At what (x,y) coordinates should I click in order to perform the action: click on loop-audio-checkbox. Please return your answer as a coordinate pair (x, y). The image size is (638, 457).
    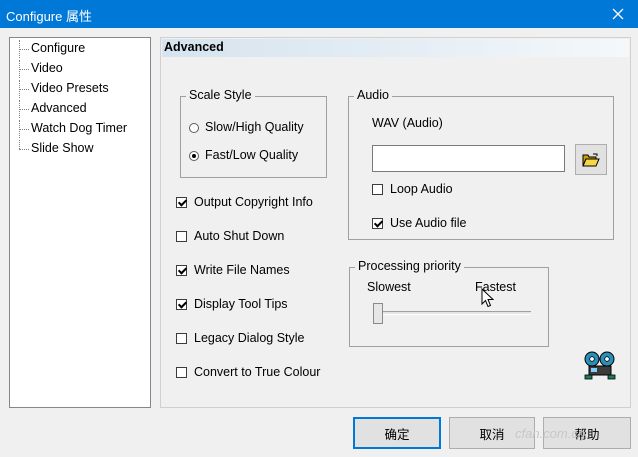
    Looking at the image, I should click on (377, 189).